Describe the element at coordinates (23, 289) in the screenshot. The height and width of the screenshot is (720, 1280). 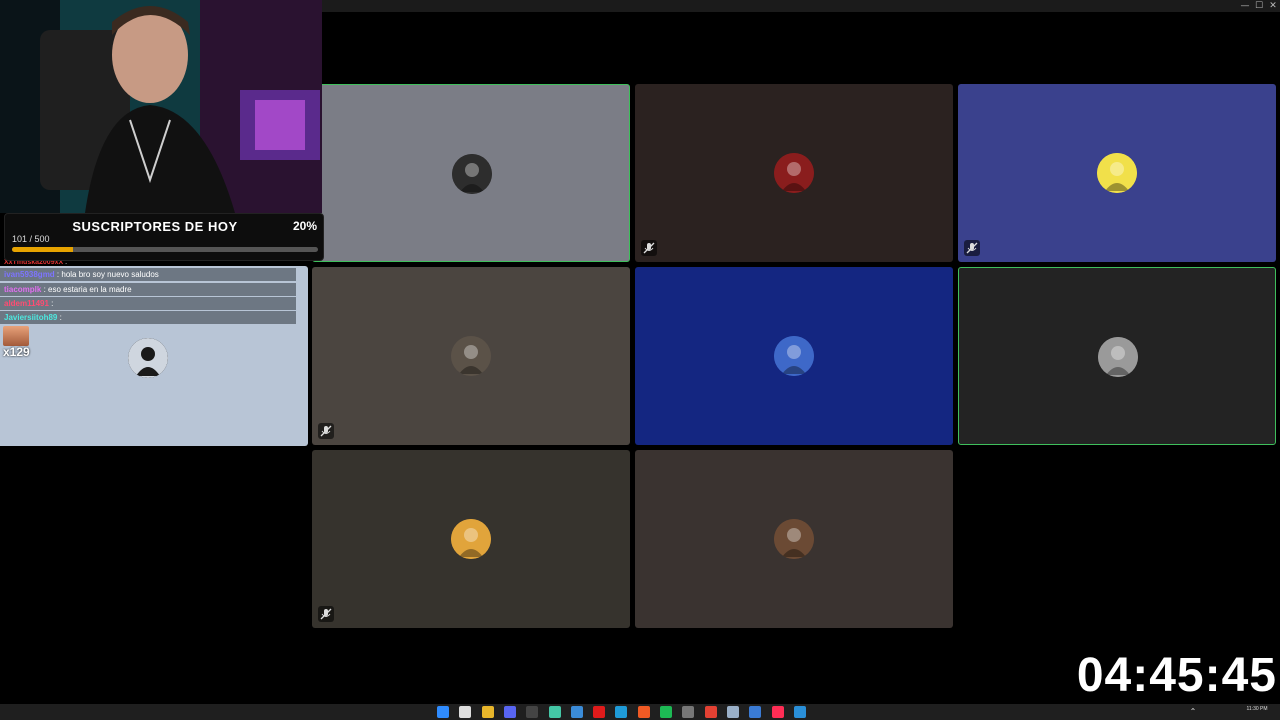
I see `chat-username: tiacomplk` at that location.